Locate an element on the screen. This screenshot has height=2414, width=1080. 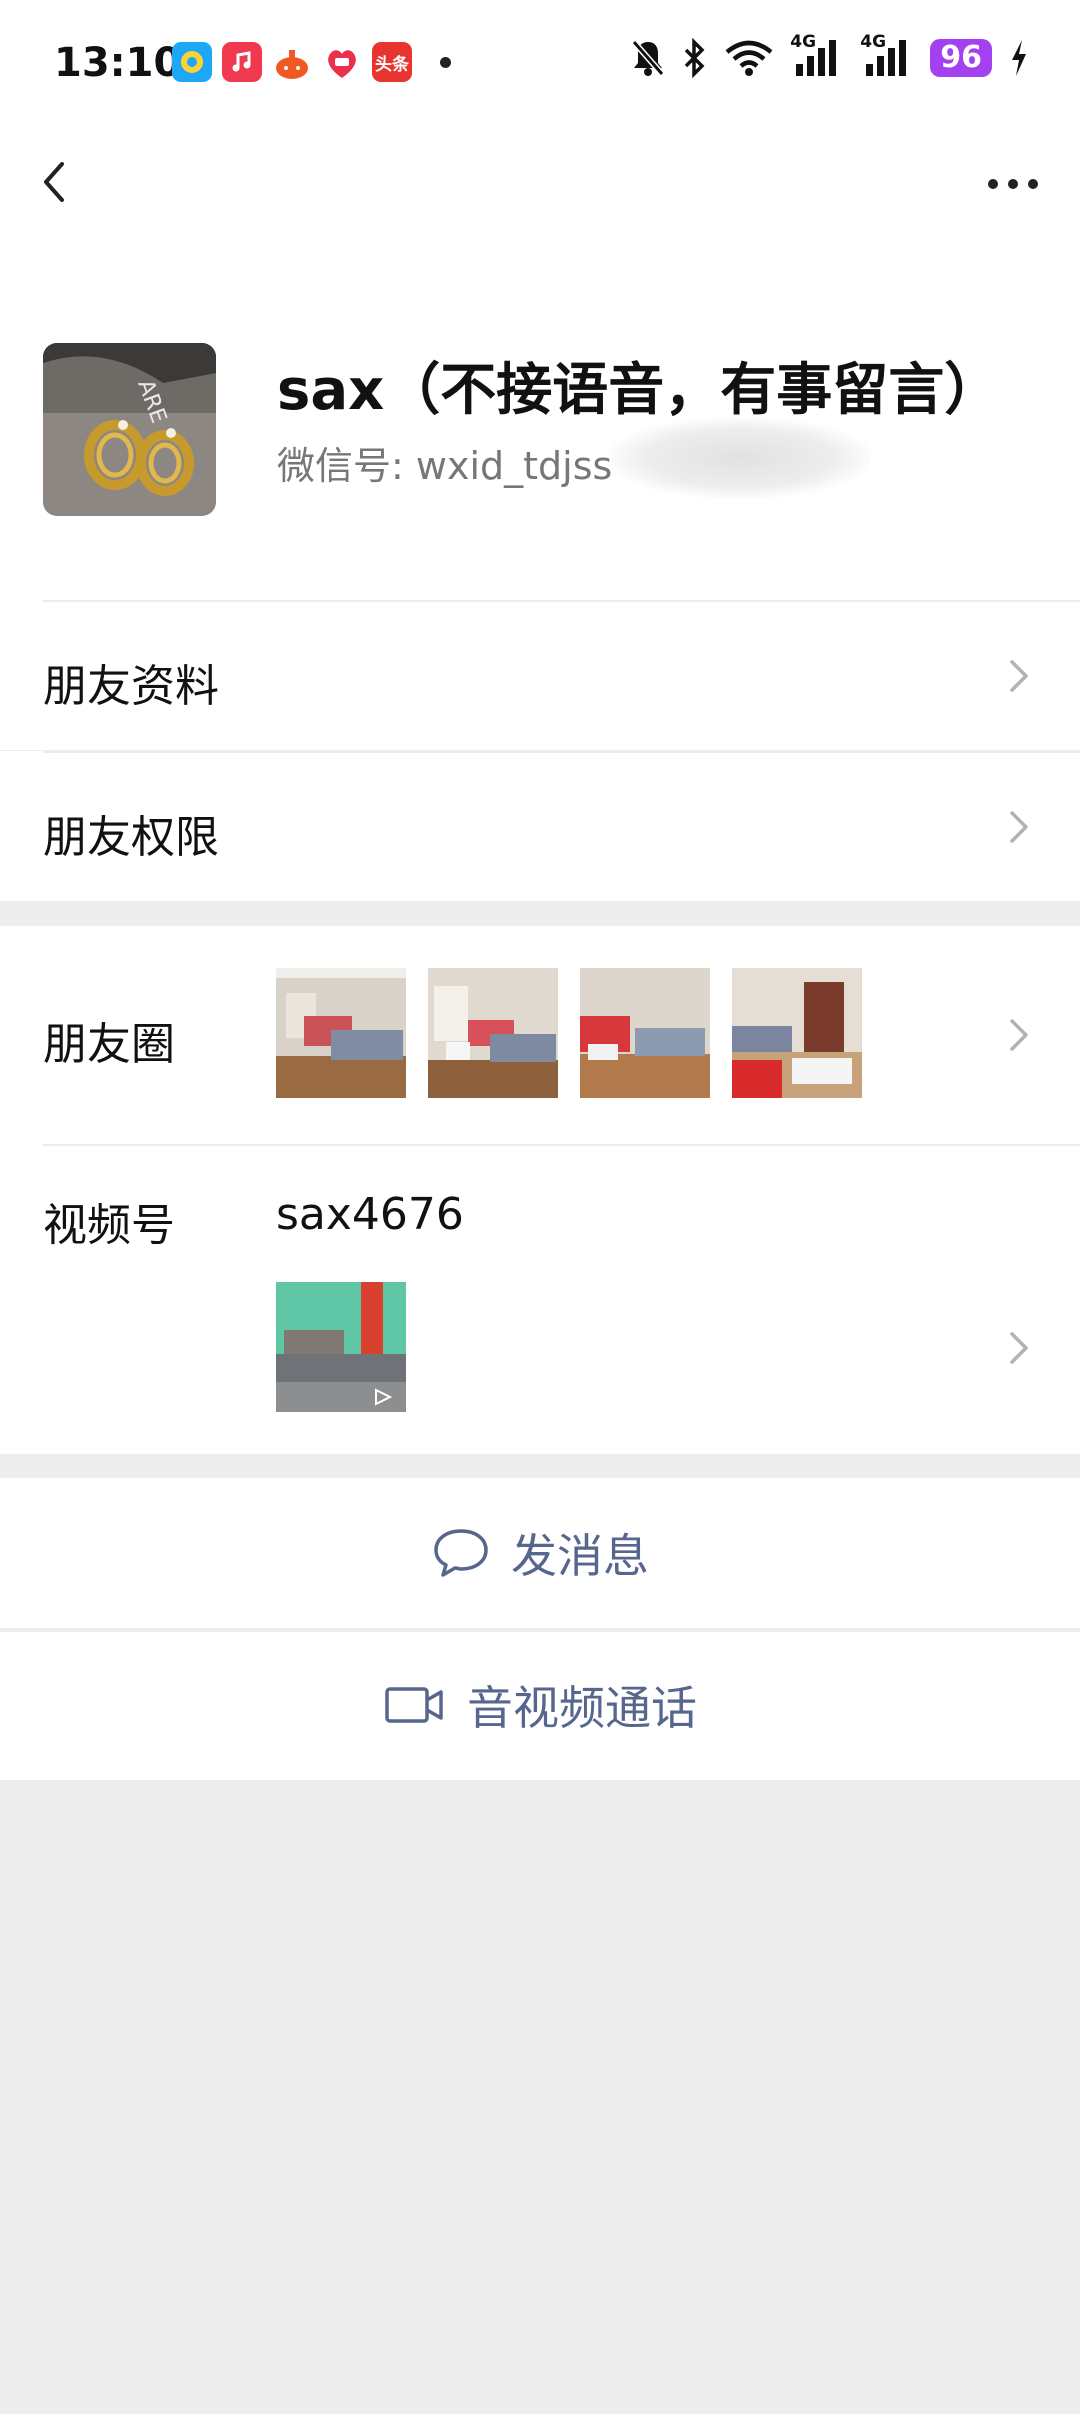
avatar: ARE is located at coordinates (129, 429).